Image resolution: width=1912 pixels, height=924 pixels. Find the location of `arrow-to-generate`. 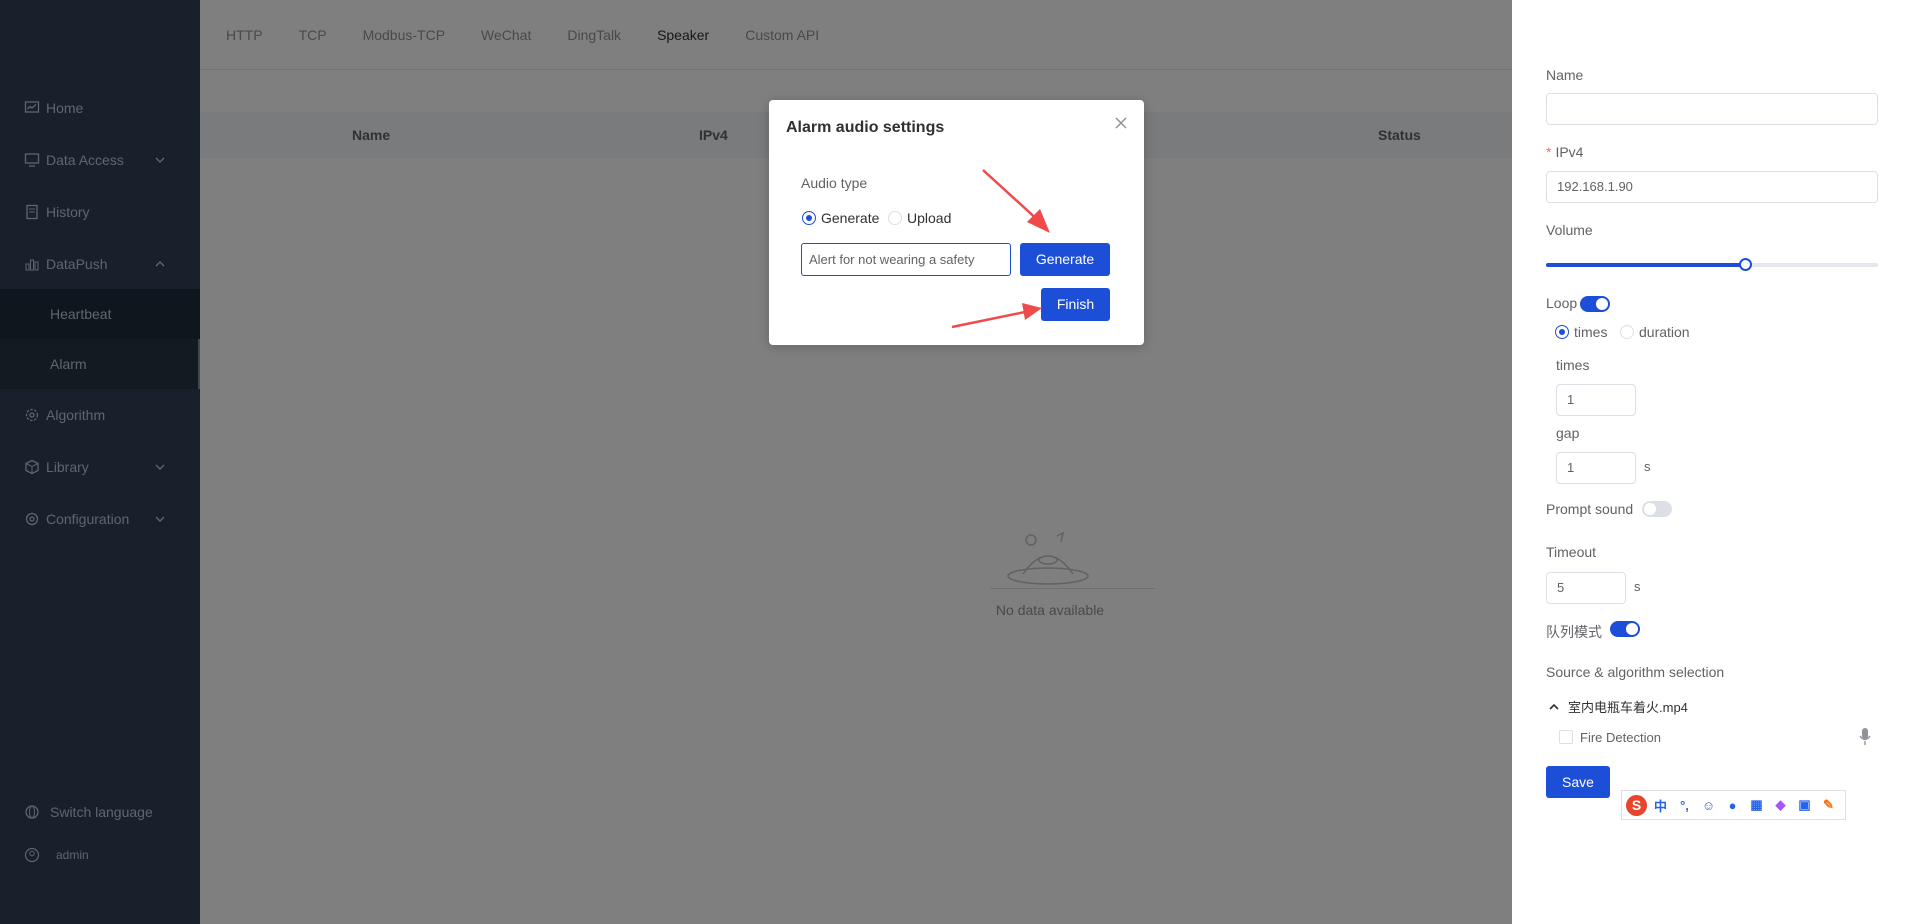

arrow-to-generate is located at coordinates (1011, 196).